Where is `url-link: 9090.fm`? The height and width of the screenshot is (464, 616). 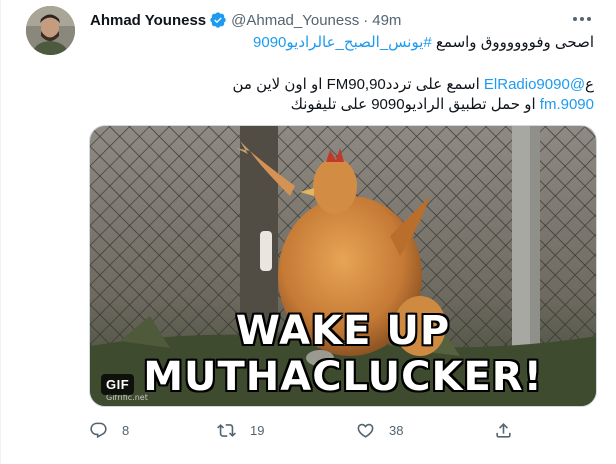 url-link: 9090.fm is located at coordinates (567, 104).